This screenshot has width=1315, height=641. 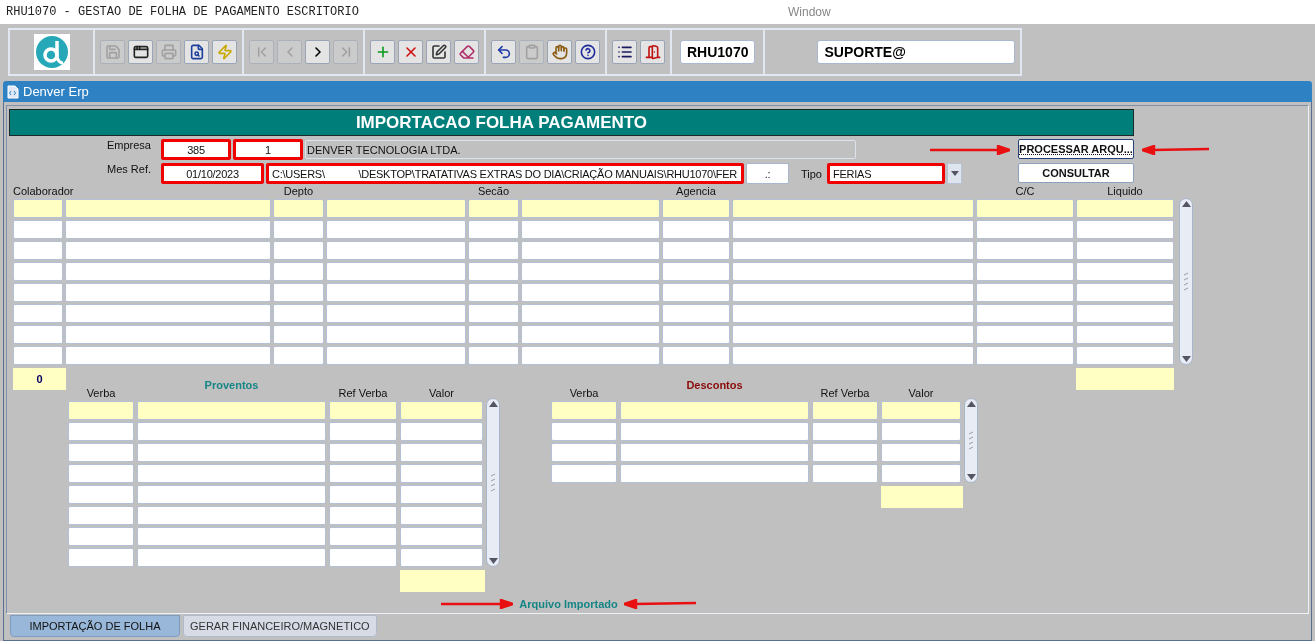 What do you see at coordinates (1076, 173) in the screenshot?
I see `consult-button: CONSULTAR` at bounding box center [1076, 173].